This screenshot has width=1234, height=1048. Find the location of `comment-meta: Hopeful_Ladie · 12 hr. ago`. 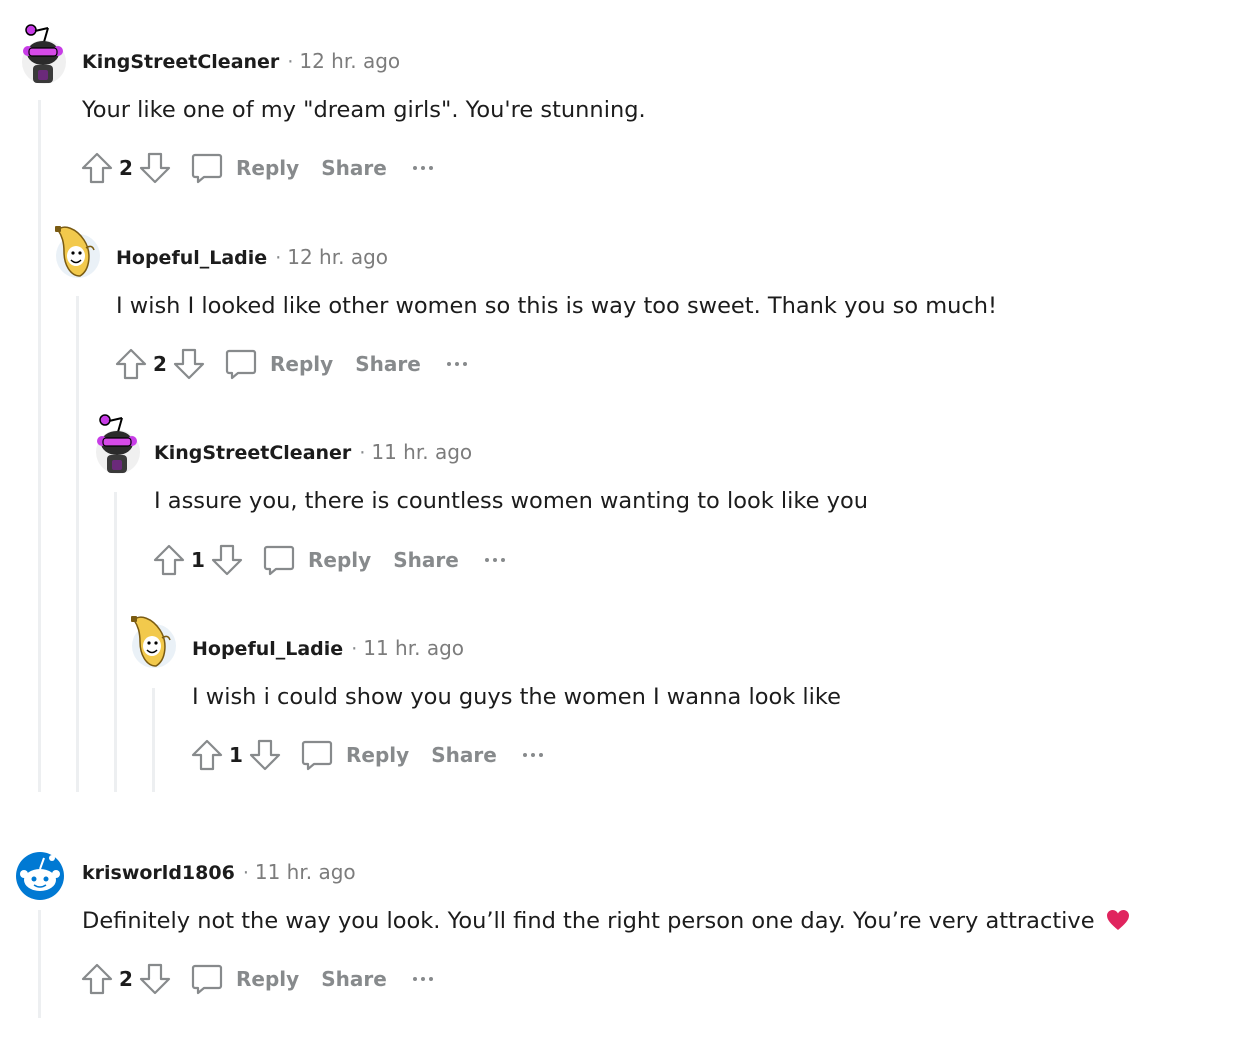

comment-meta: Hopeful_Ladie · 12 hr. ago is located at coordinates (252, 257).